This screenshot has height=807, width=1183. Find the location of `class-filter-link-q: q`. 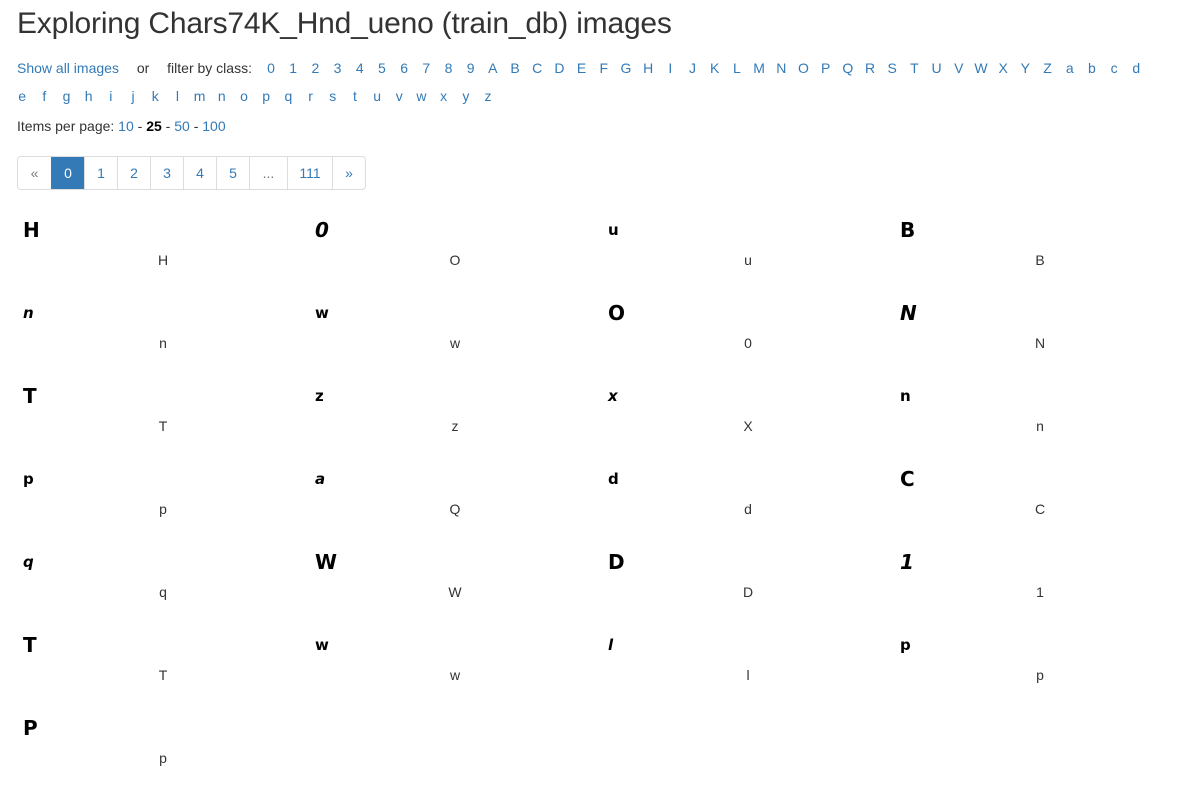

class-filter-link-q: q is located at coordinates (288, 96).